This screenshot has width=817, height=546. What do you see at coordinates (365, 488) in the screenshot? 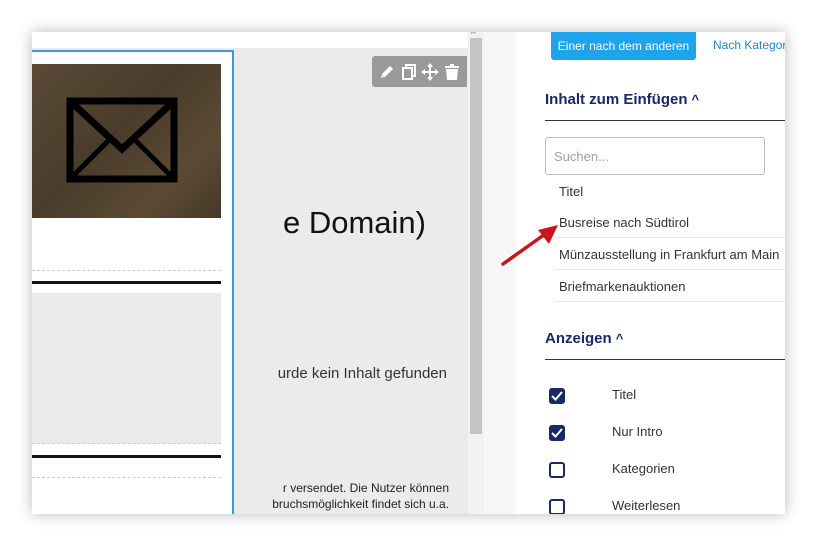
I see `body-text-line: r versendet. Die Nutzer können` at bounding box center [365, 488].